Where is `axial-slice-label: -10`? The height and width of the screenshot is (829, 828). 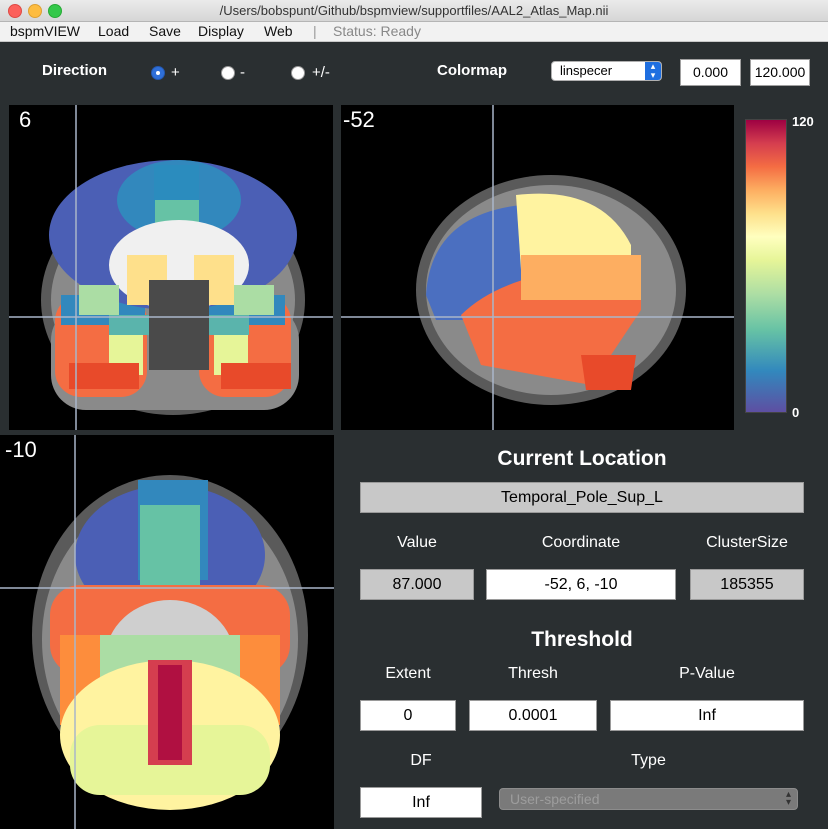 axial-slice-label: -10 is located at coordinates (21, 449).